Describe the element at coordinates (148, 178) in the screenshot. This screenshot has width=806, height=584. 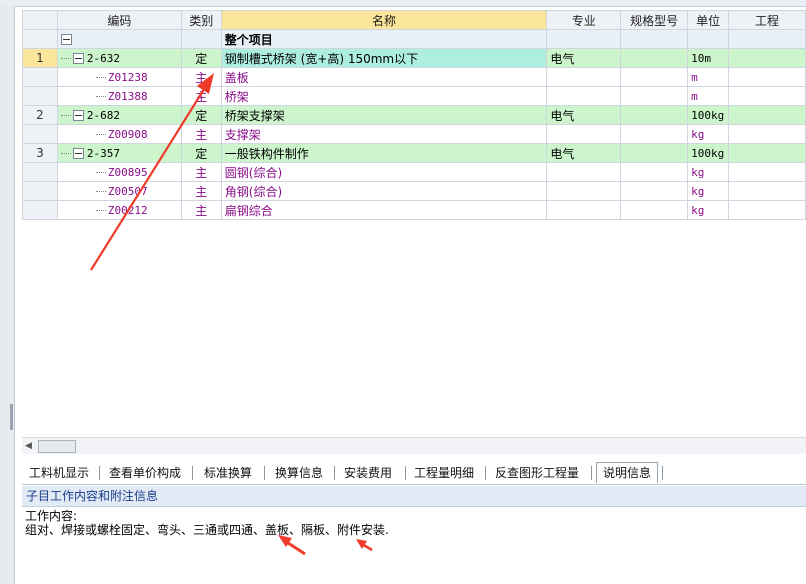
I see `arrow-line-icon` at that location.